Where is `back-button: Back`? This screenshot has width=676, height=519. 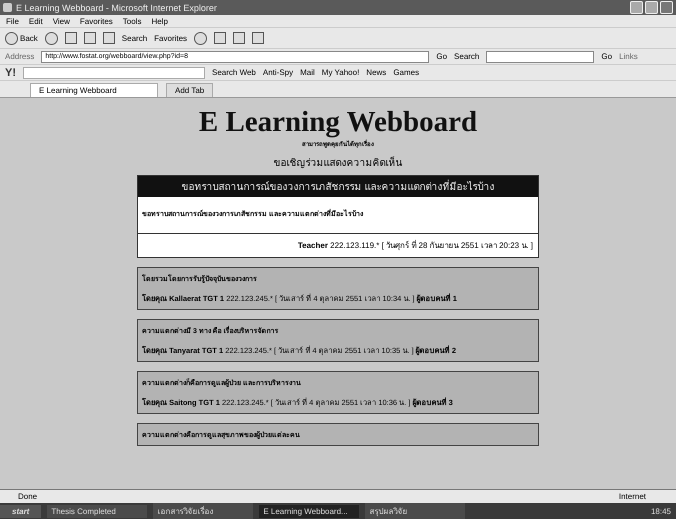
back-button: Back is located at coordinates (21, 38).